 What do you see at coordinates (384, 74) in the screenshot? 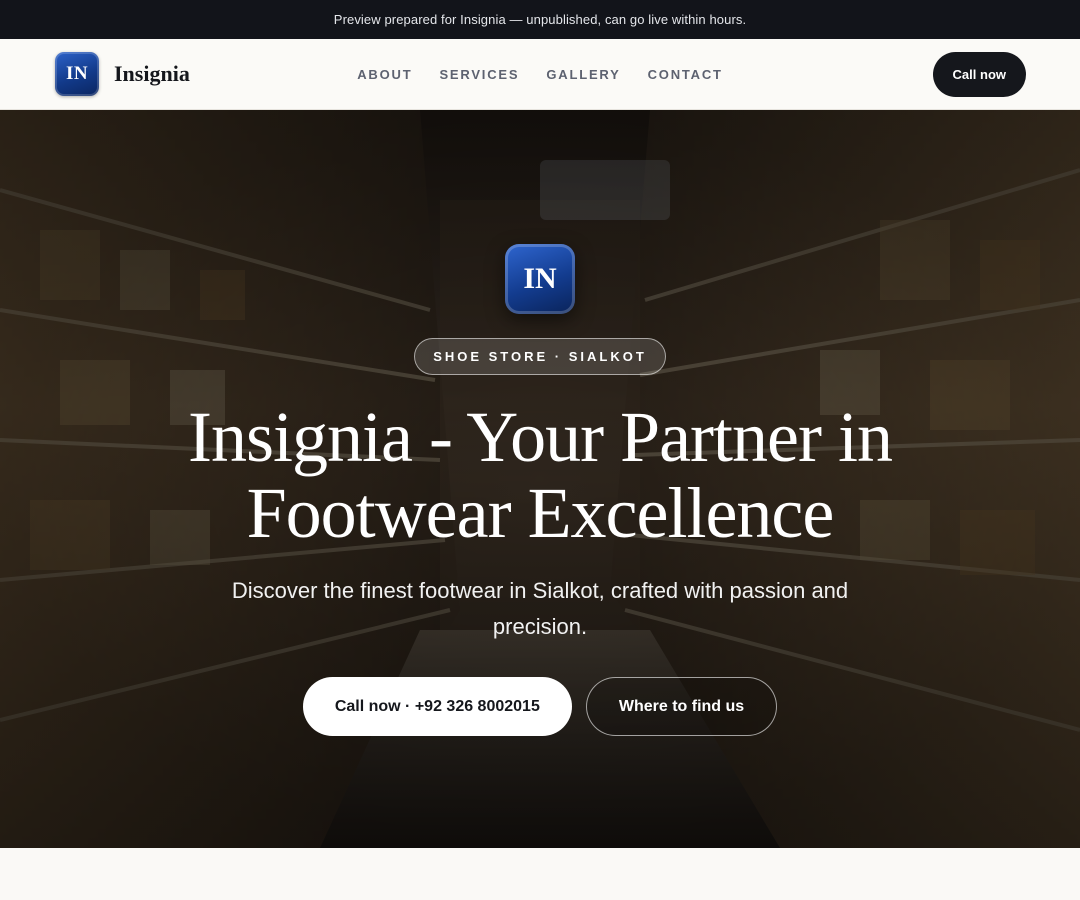
I see `nav-link-about: ABOUT` at bounding box center [384, 74].